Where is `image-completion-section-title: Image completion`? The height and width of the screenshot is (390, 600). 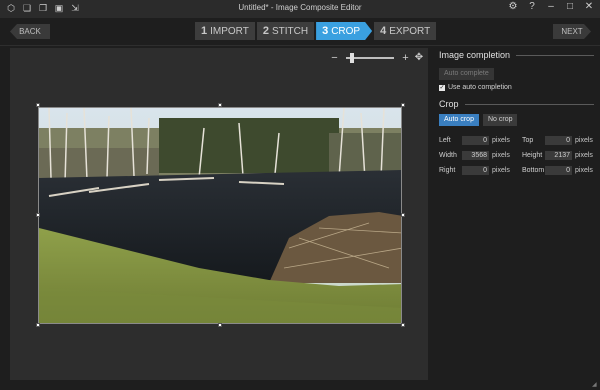 image-completion-section-title: Image completion is located at coordinates (516, 55).